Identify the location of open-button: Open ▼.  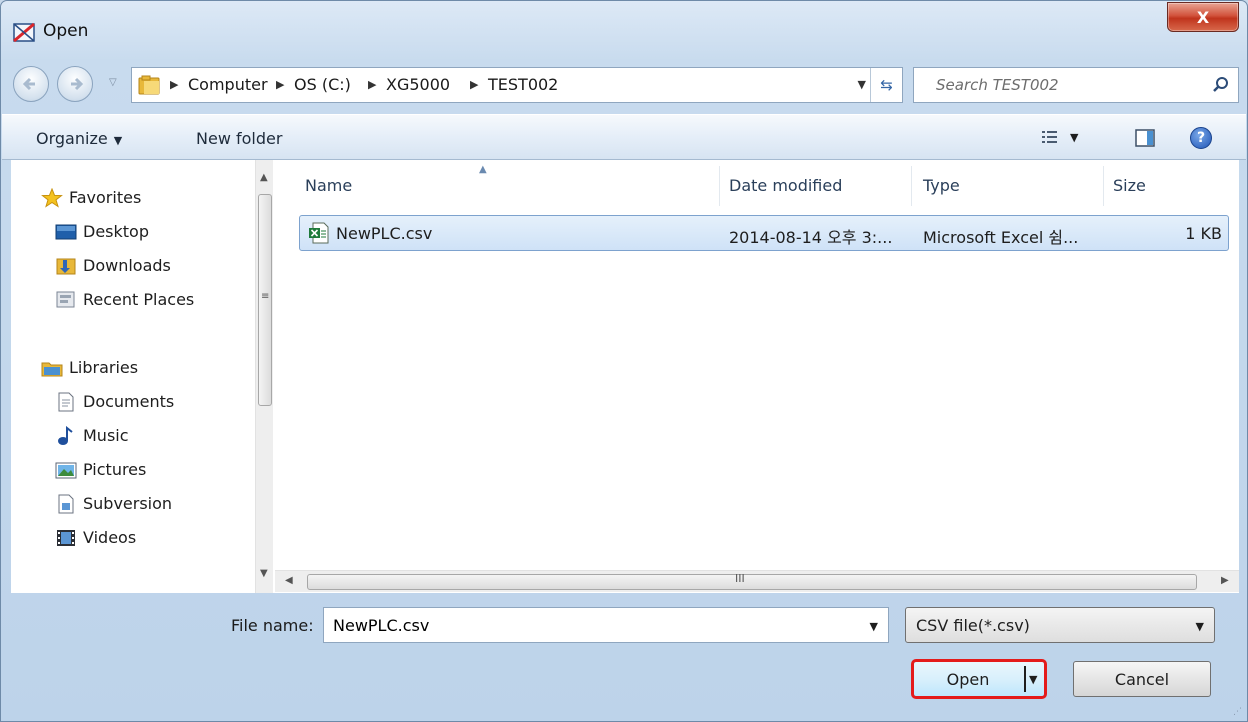
(979, 679).